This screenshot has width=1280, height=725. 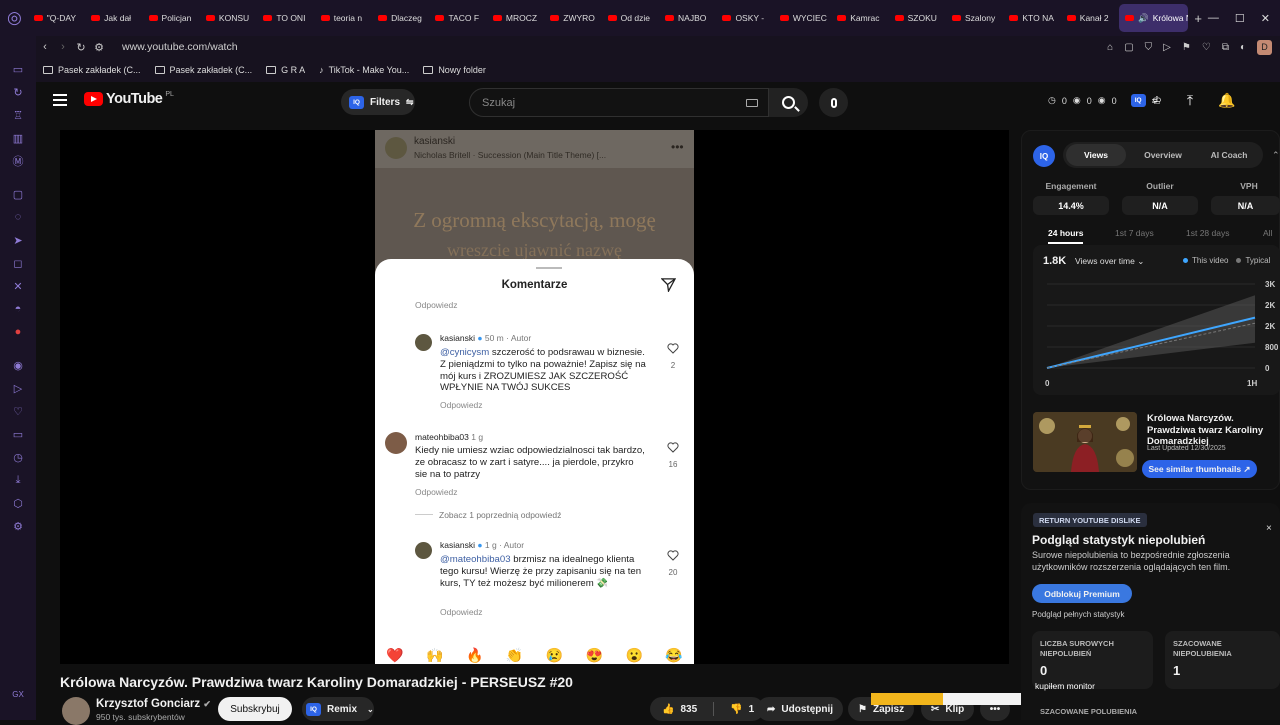 I want to click on m-icon: Ⓜ, so click(x=18, y=161).